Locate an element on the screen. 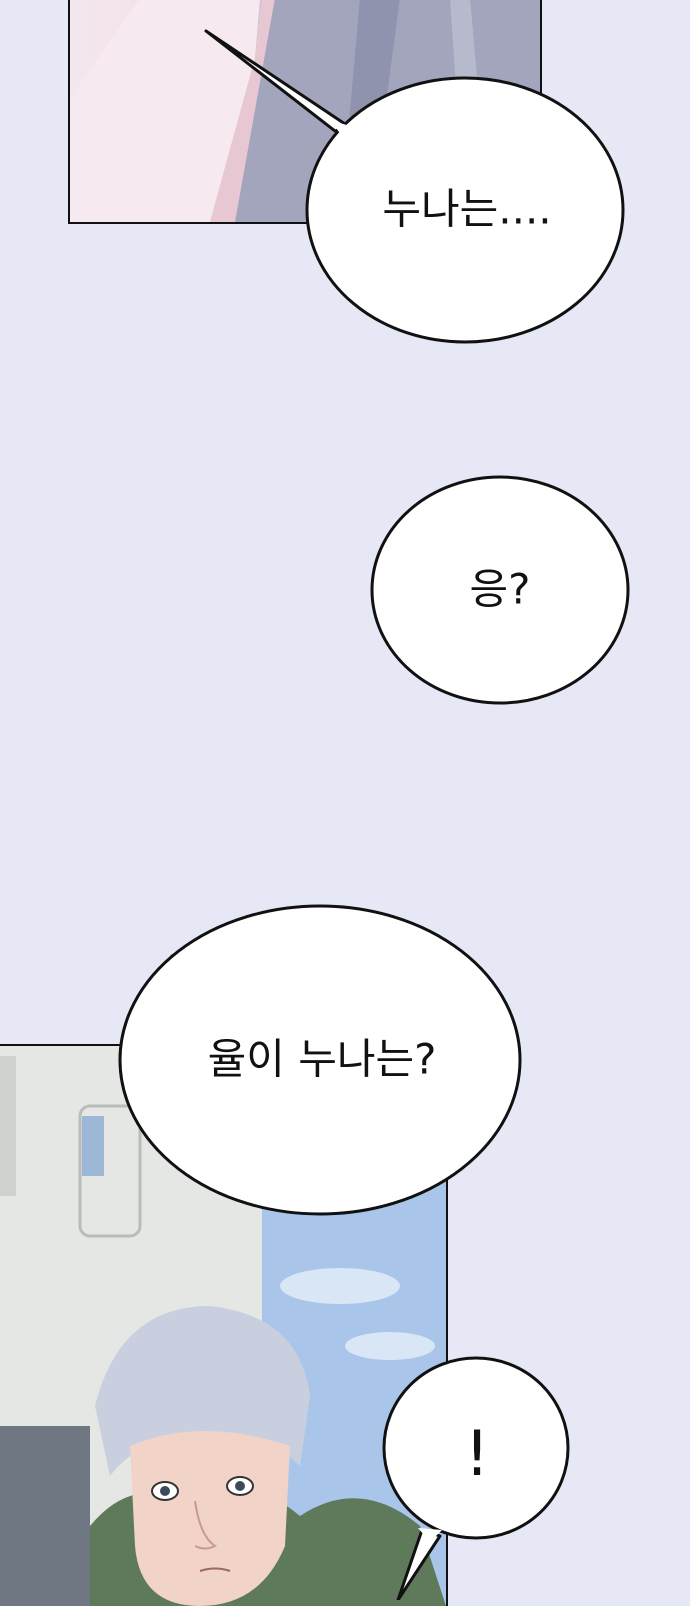 The height and width of the screenshot is (1606, 690). speech-bubble-4: ! is located at coordinates (476, 1478).